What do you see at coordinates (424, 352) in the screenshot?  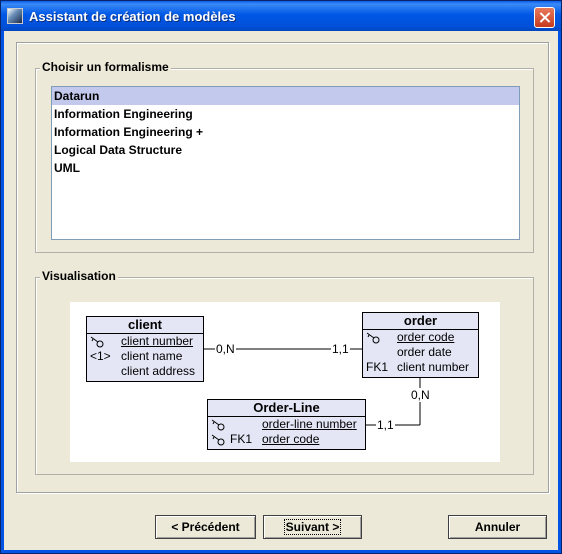 I see `attribute-name: order date` at bounding box center [424, 352].